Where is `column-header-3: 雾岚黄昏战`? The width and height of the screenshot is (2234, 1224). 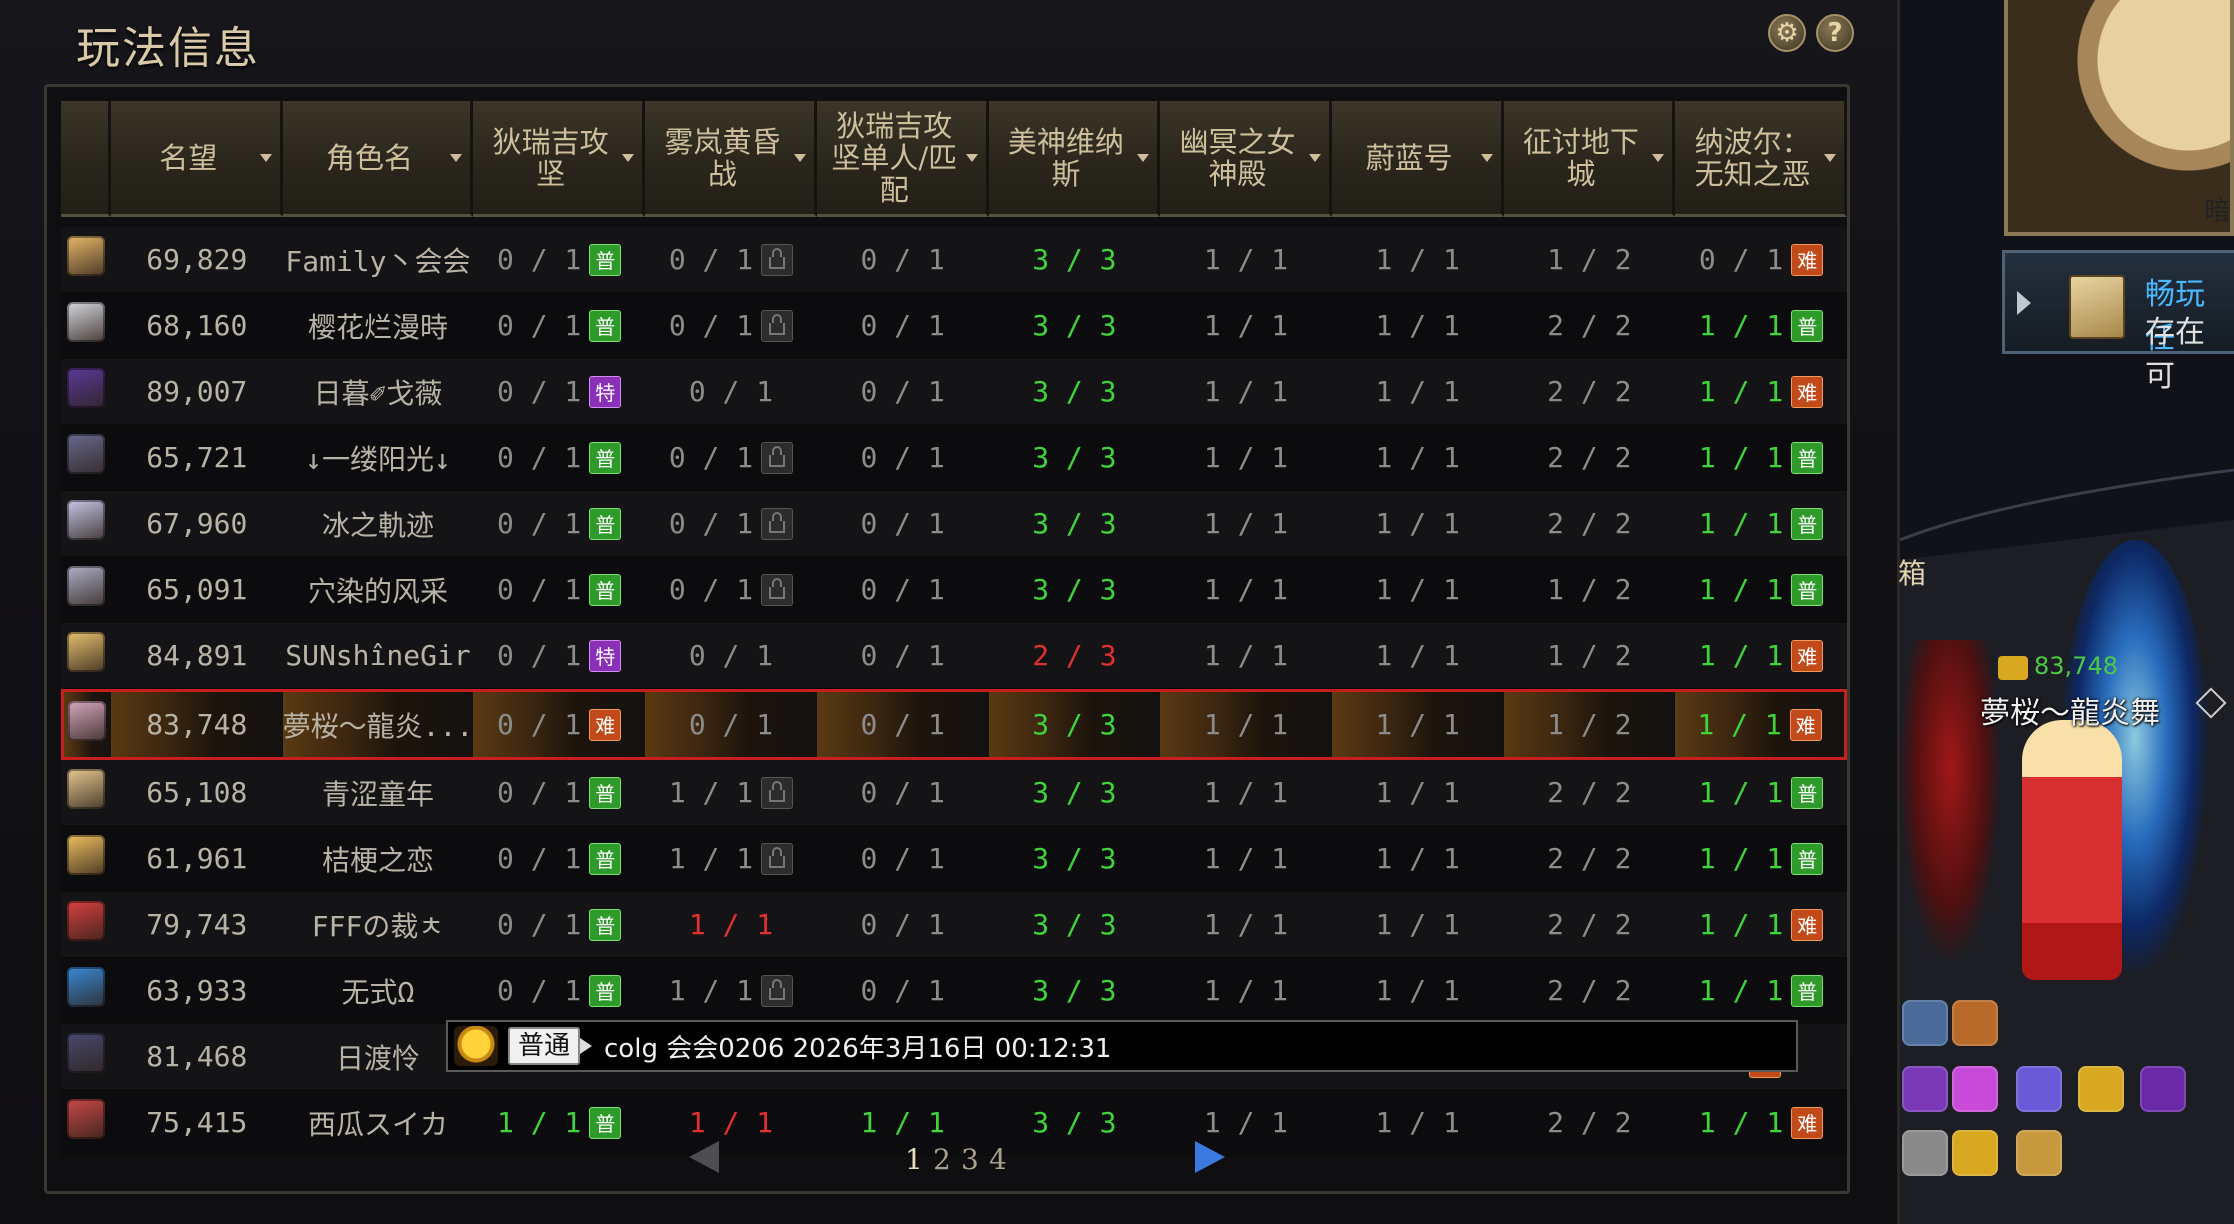 column-header-3: 雾岚黄昏战 is located at coordinates (731, 159).